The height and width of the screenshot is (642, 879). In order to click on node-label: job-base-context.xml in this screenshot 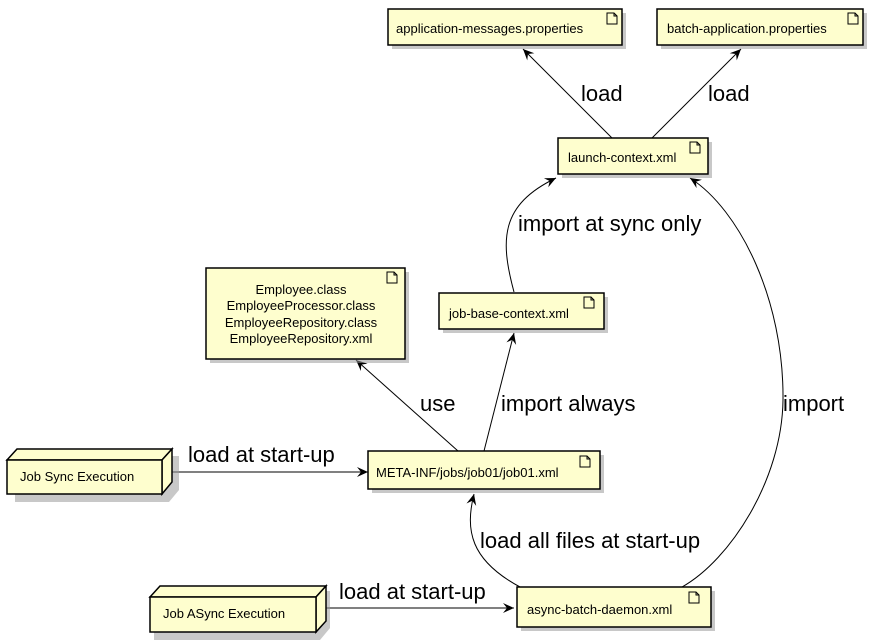, I will do `click(508, 313)`.